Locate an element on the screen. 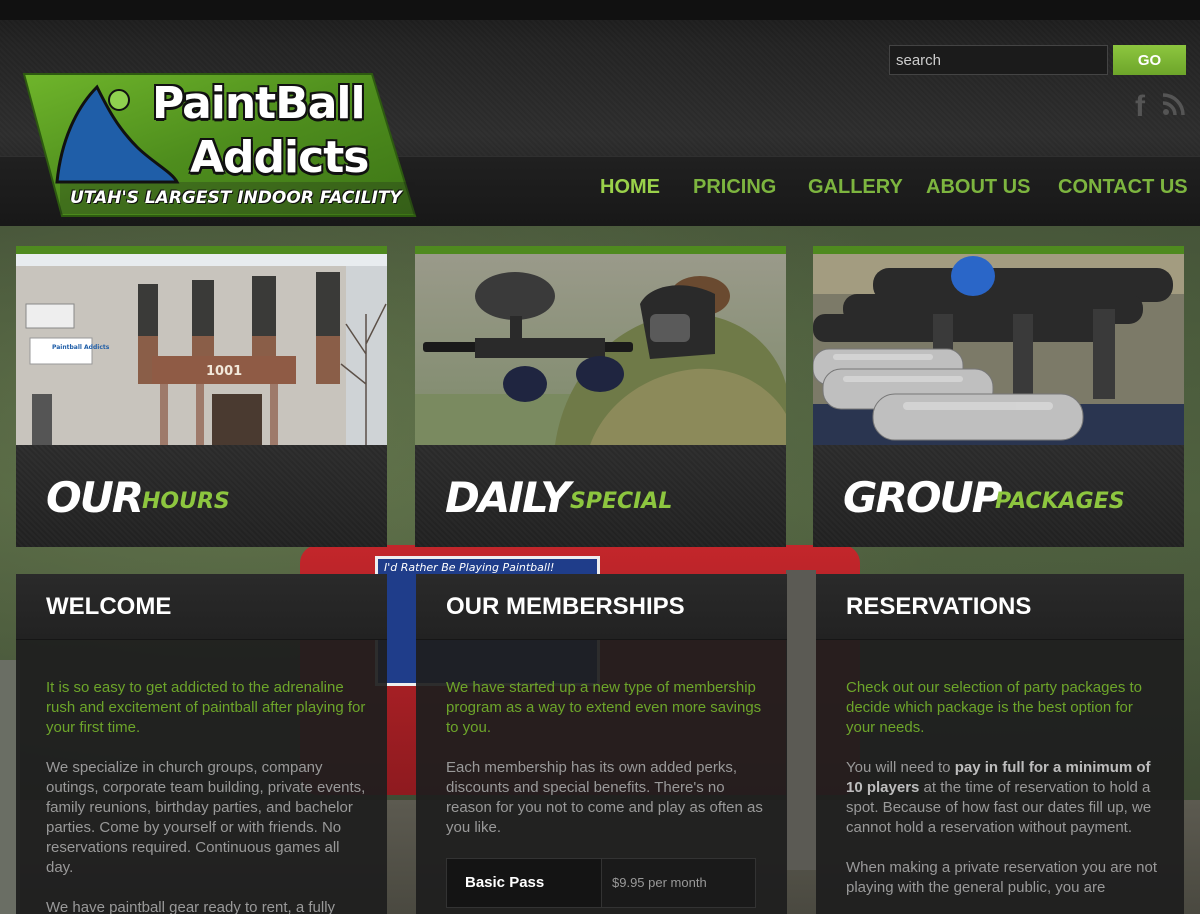 This screenshot has height=914, width=1200. background-sign-text: I'd Rather Be Playing Paintball! is located at coordinates (469, 567).